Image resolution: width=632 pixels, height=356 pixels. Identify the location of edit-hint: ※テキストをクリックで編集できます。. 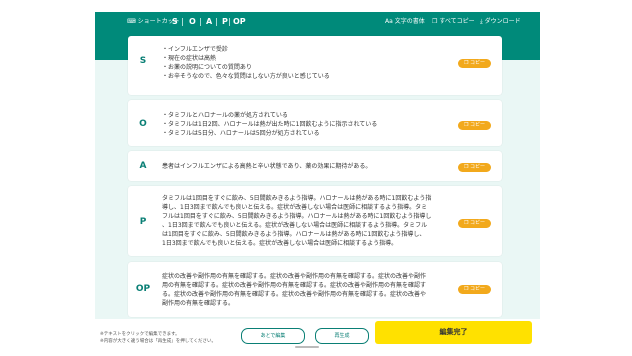
(140, 334).